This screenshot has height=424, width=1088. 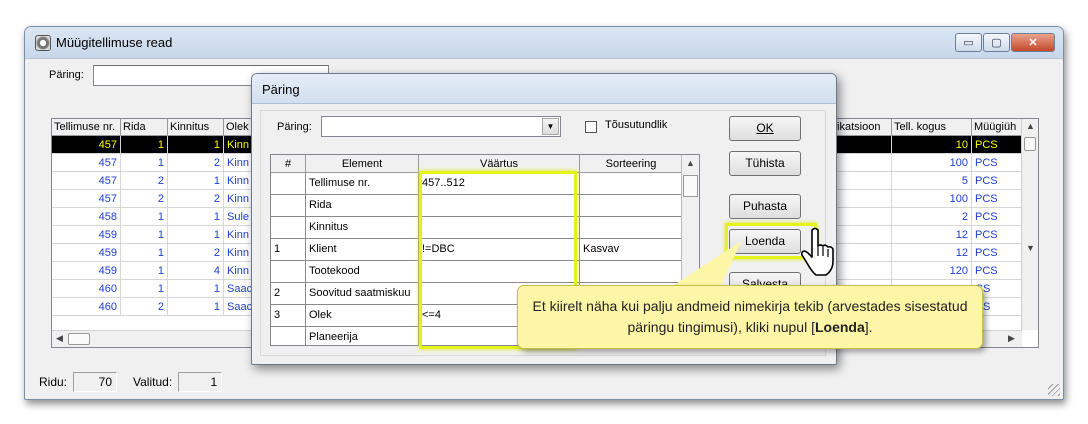 What do you see at coordinates (997, 127) in the screenshot?
I see `col-header-sales-unit: Müügiüh` at bounding box center [997, 127].